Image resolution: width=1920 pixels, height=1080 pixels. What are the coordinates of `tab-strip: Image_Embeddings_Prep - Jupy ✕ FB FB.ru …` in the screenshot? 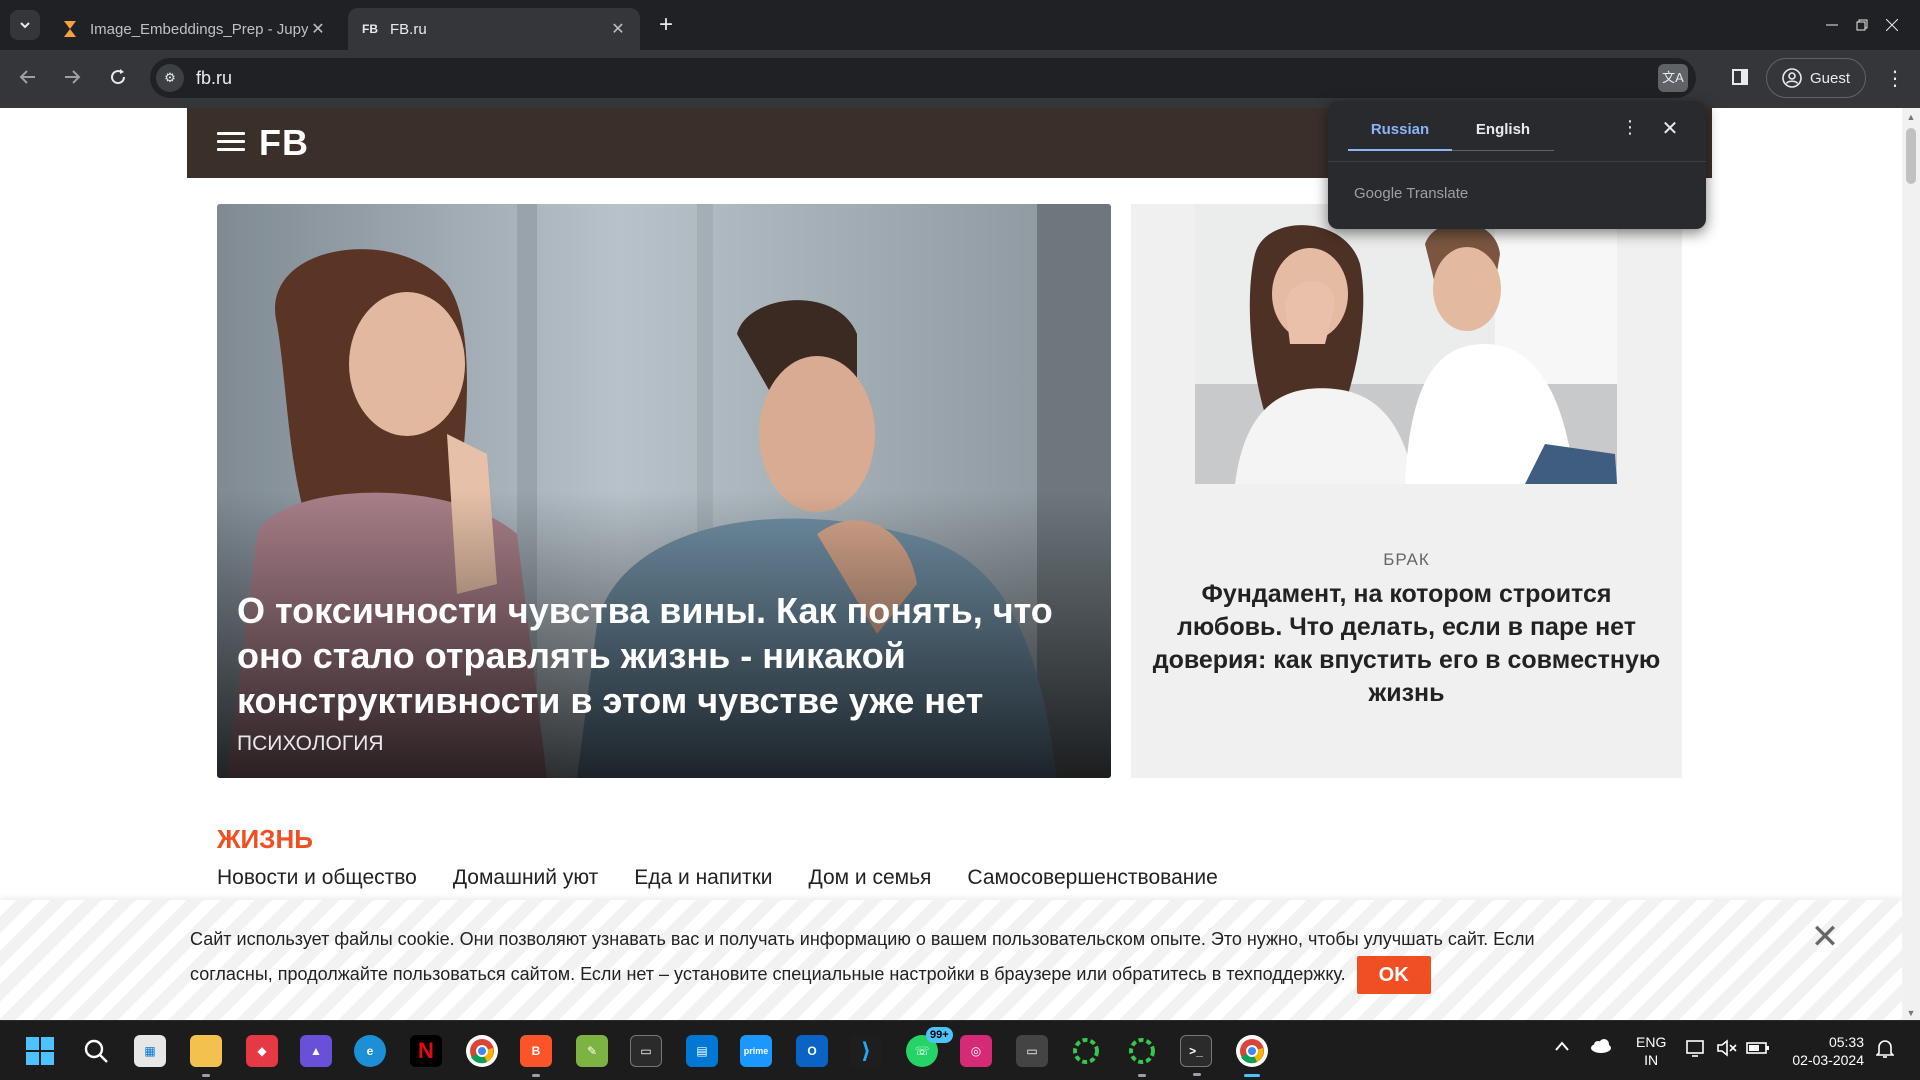 It's located at (960, 25).